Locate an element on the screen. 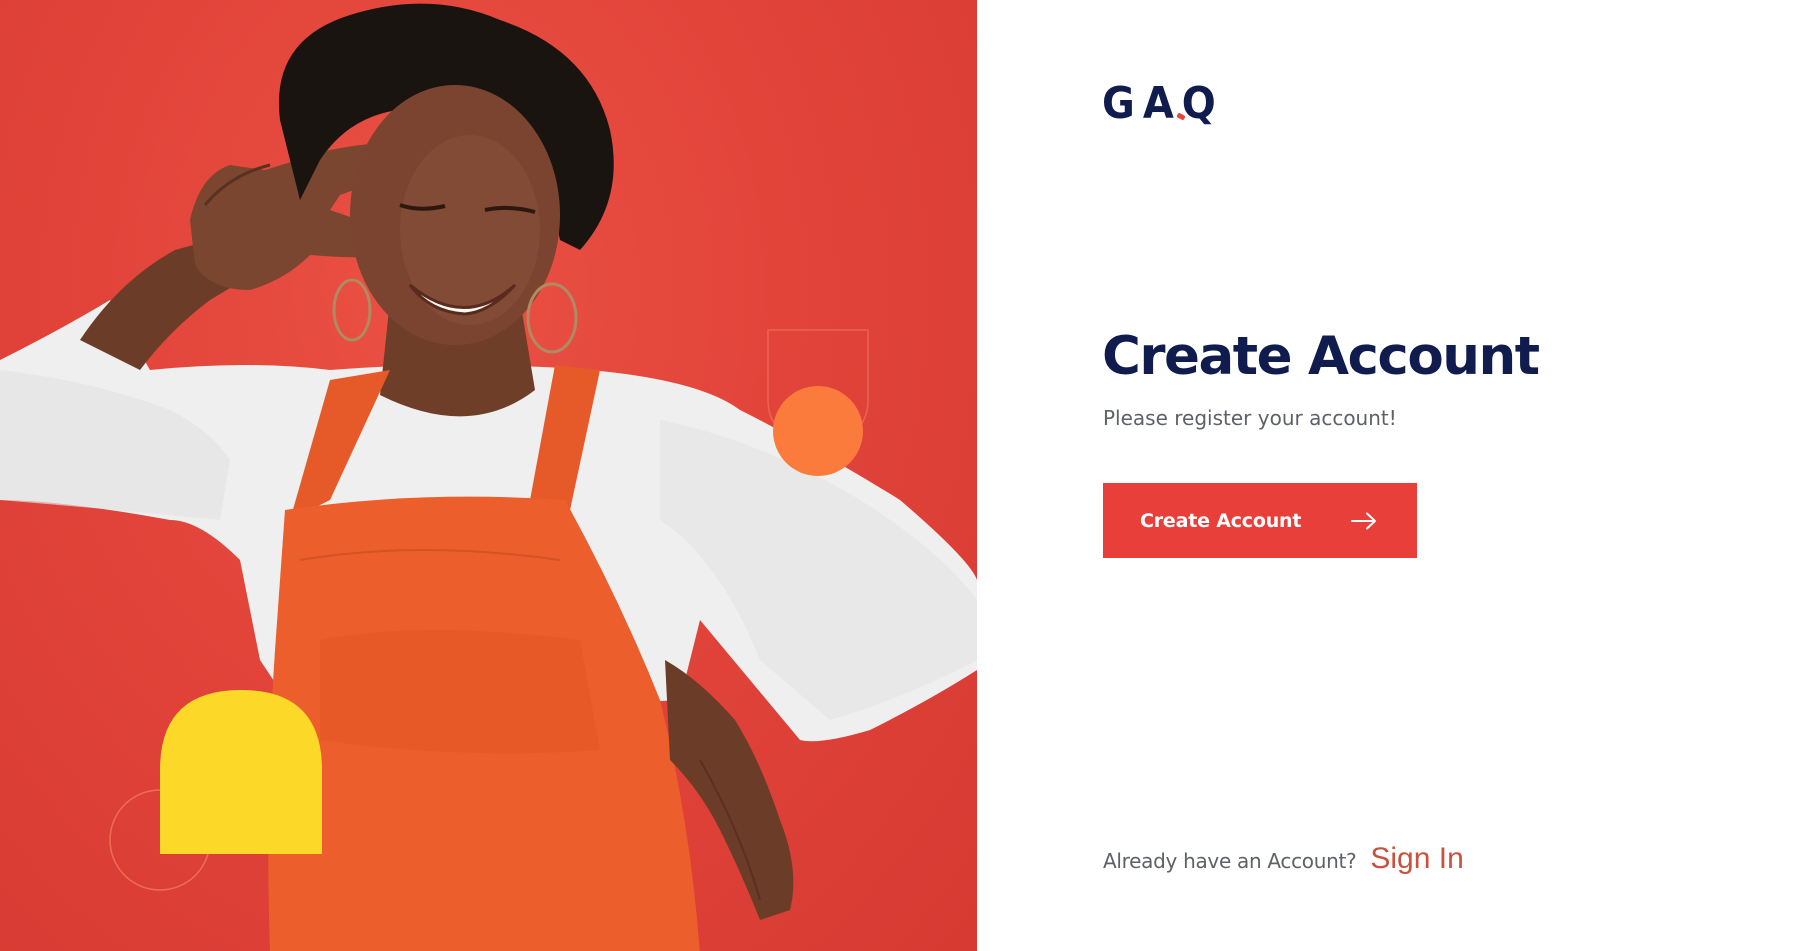 The height and width of the screenshot is (951, 1794). create-account-button-label: Create Account is located at coordinates (1221, 520).